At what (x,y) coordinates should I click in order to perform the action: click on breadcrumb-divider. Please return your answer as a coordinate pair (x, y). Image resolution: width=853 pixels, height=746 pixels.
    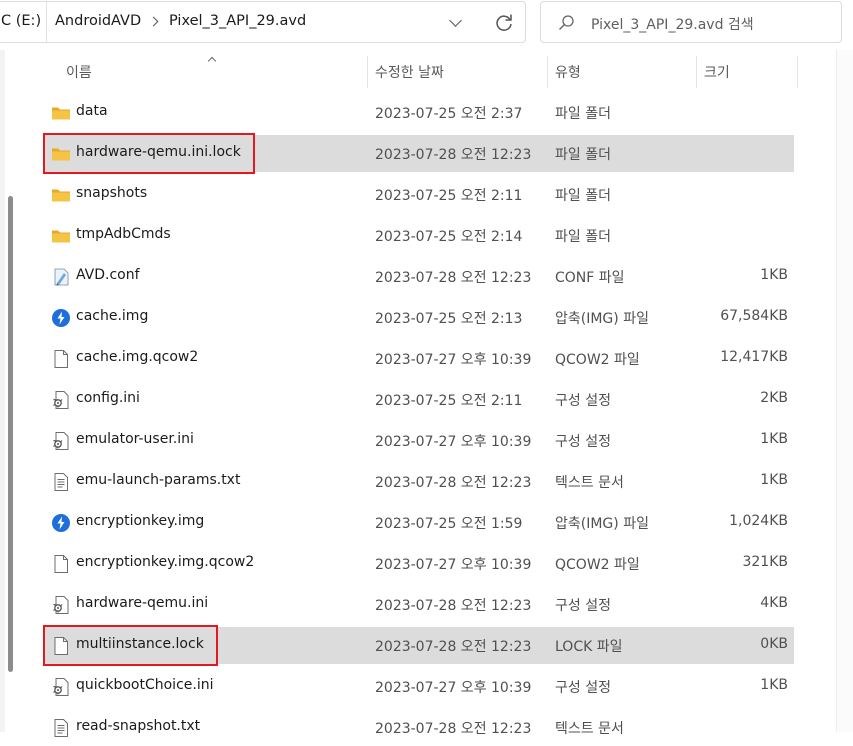
    Looking at the image, I should click on (46, 22).